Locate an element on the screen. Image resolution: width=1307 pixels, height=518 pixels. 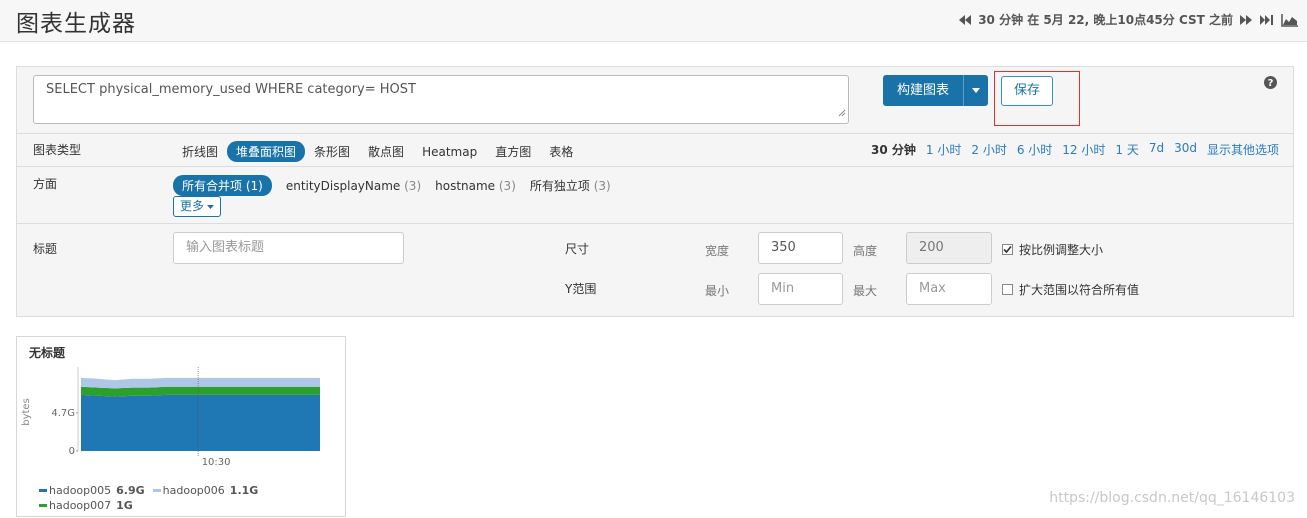
expand-range-label: 扩大范围以符合所有值 is located at coordinates (1079, 290).